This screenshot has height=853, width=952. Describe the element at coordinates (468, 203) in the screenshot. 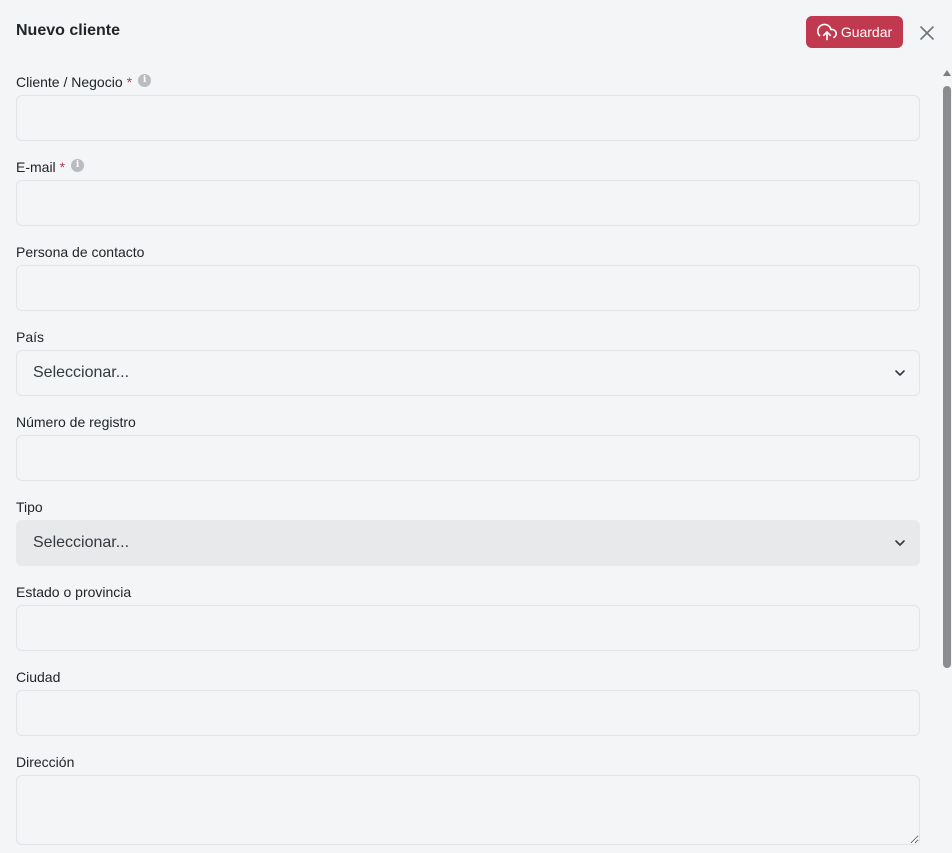

I see `email-field` at that location.